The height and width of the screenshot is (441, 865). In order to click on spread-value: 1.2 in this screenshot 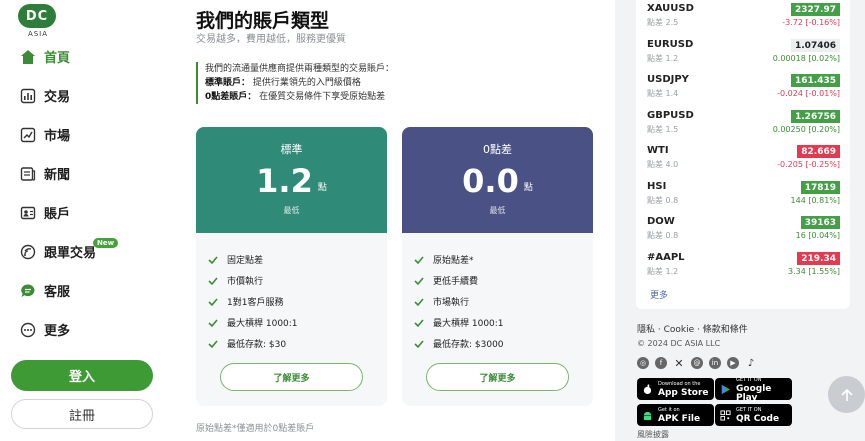, I will do `click(284, 181)`.